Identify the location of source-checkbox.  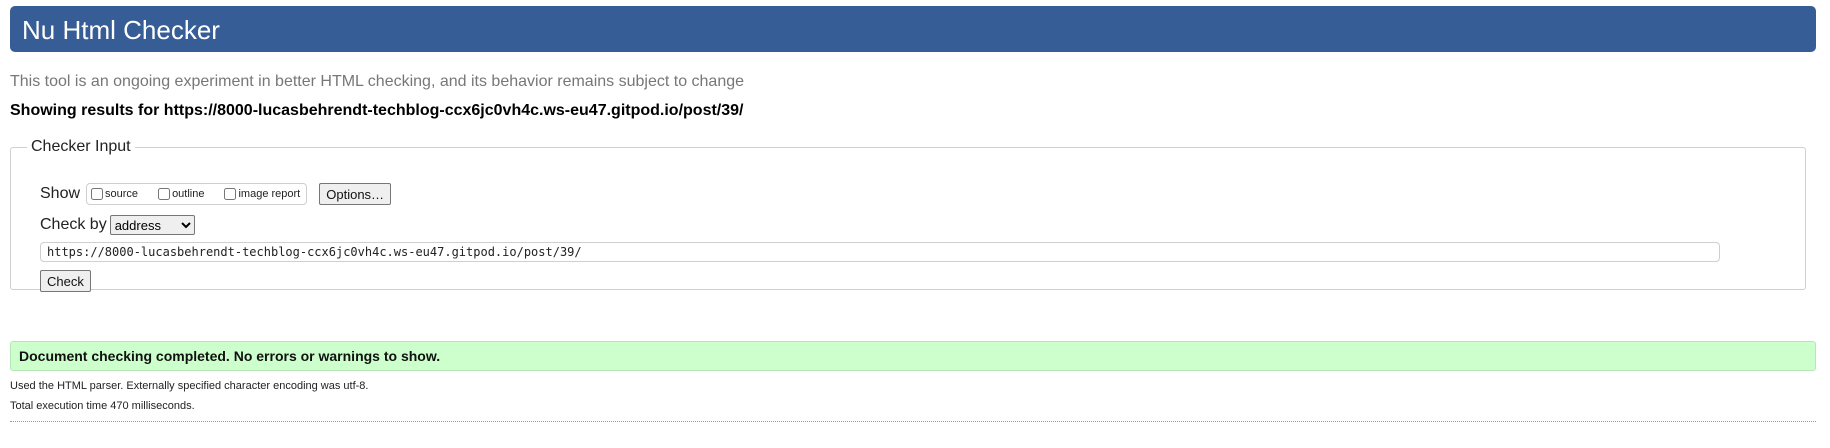
(97, 194).